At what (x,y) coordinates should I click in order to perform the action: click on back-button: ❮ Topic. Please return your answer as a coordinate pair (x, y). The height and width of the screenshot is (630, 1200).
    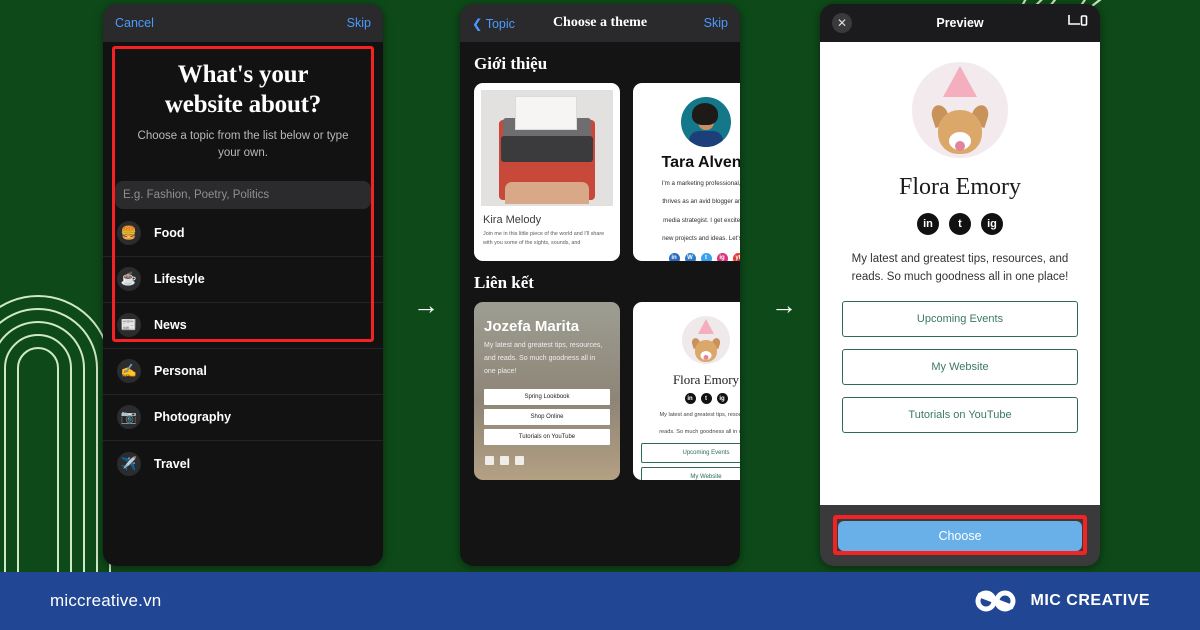
    Looking at the image, I should click on (493, 23).